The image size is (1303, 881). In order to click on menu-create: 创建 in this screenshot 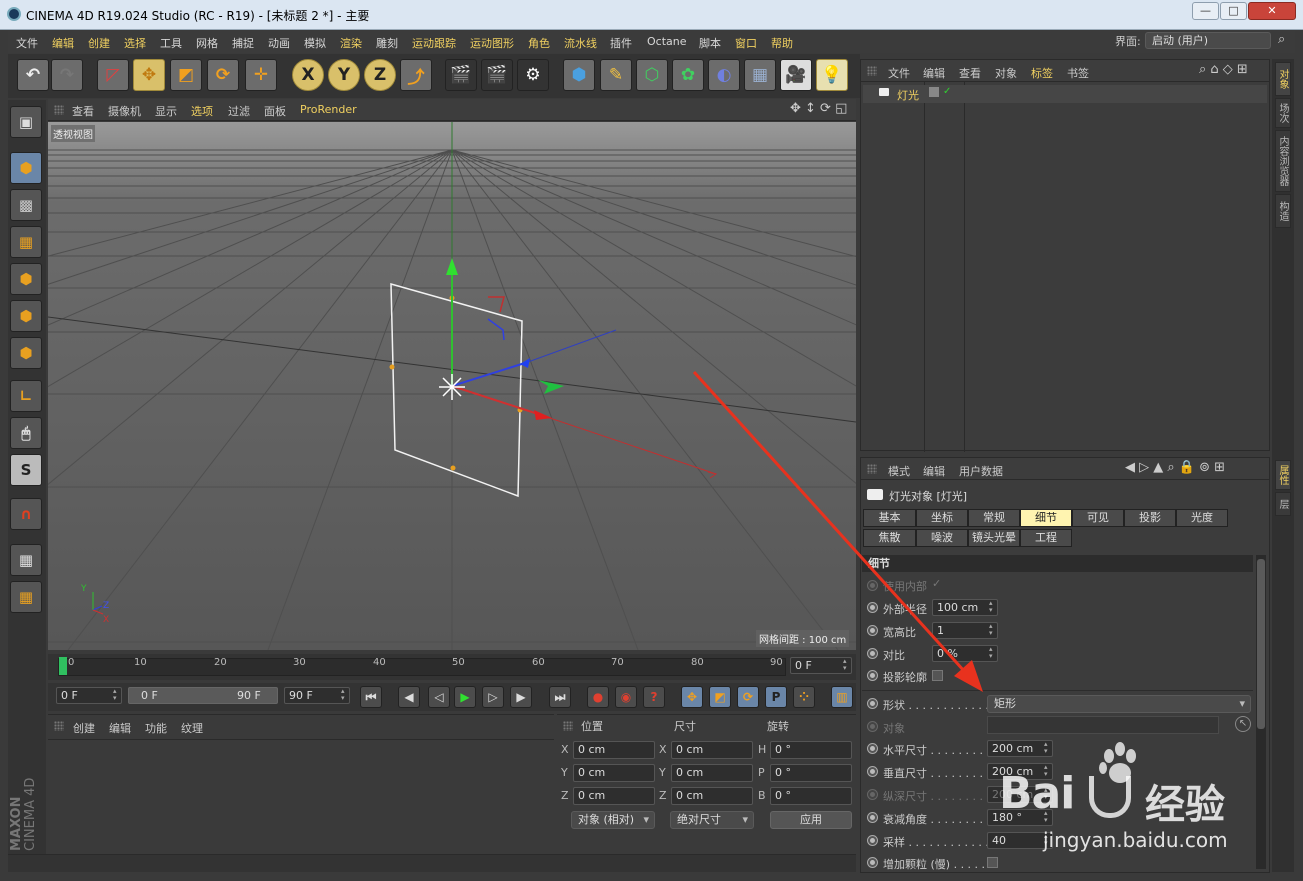, I will do `click(99, 43)`.